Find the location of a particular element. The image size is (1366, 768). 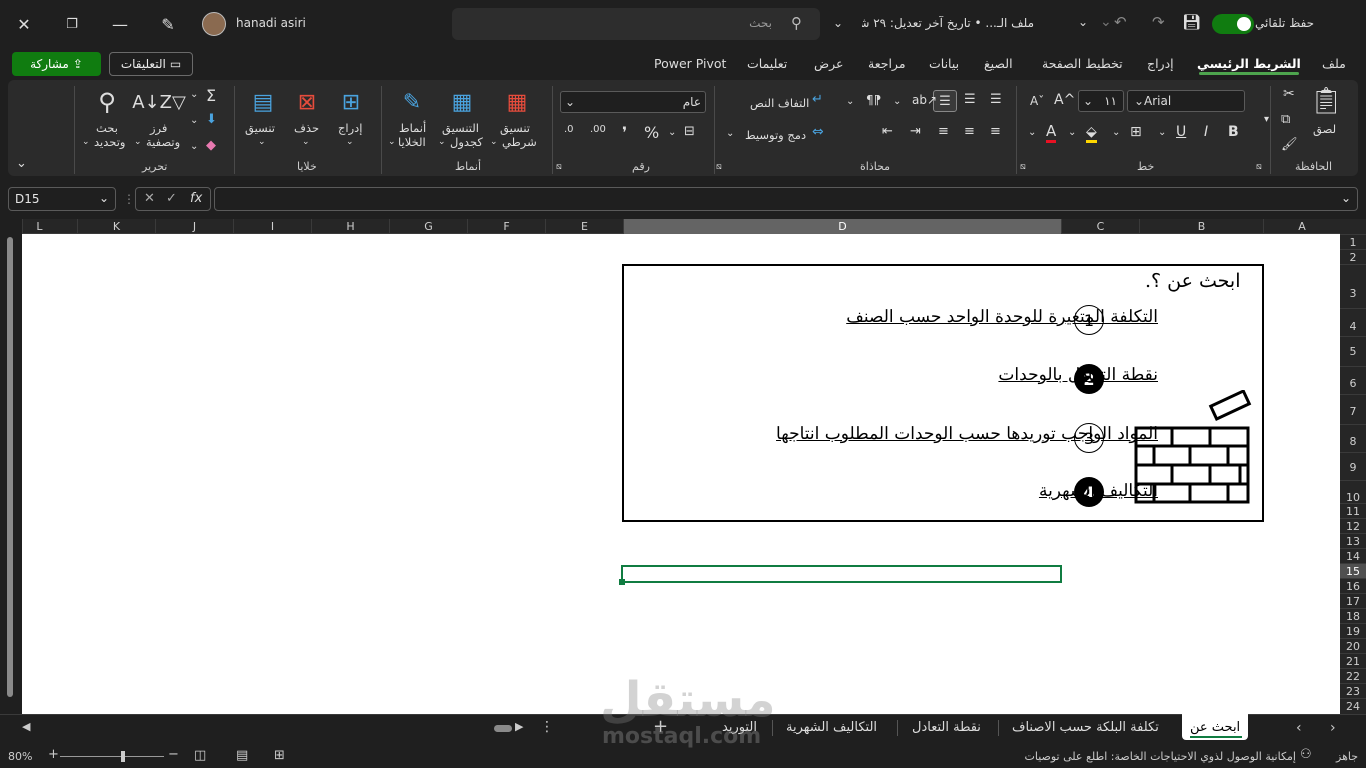

copy-dropdown-icon: ▾ is located at coordinates (1266, 119).